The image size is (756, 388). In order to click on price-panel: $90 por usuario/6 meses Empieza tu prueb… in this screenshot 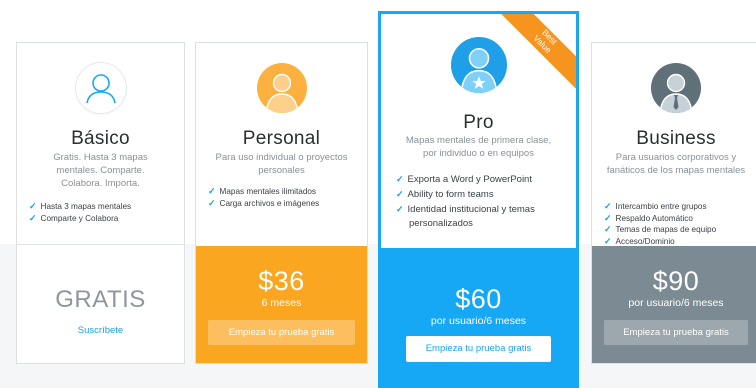, I will do `click(674, 304)`.